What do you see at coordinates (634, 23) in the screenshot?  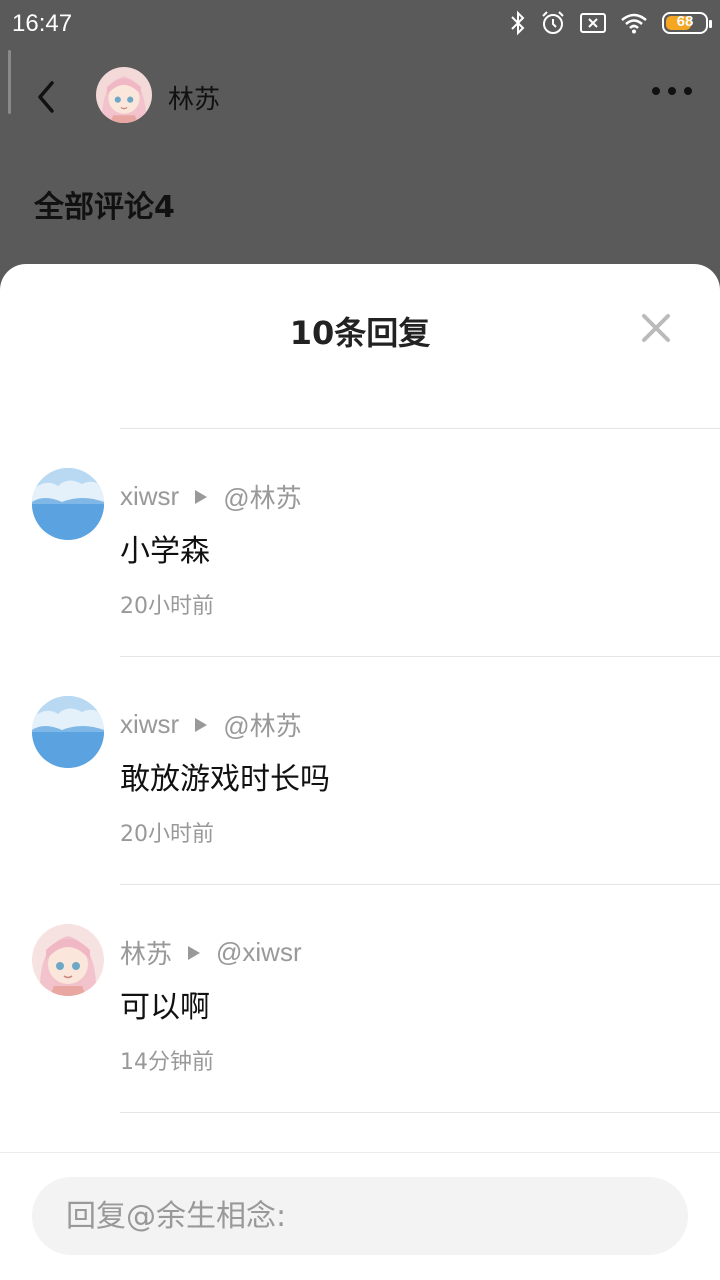 I see `wifi-icon` at bounding box center [634, 23].